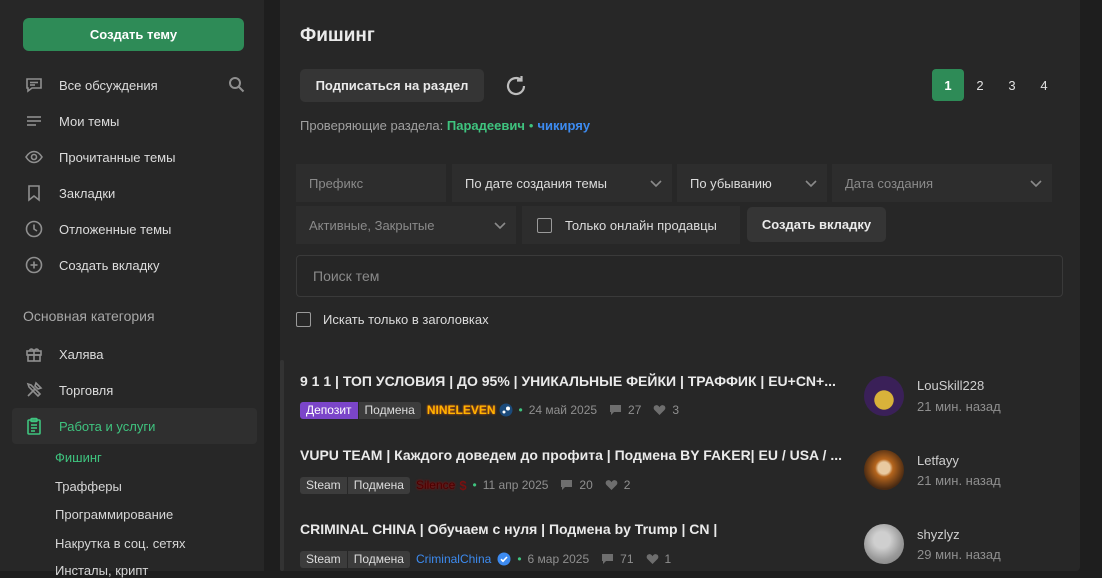 The width and height of the screenshot is (1102, 578). I want to click on gift-icon, so click(34, 354).